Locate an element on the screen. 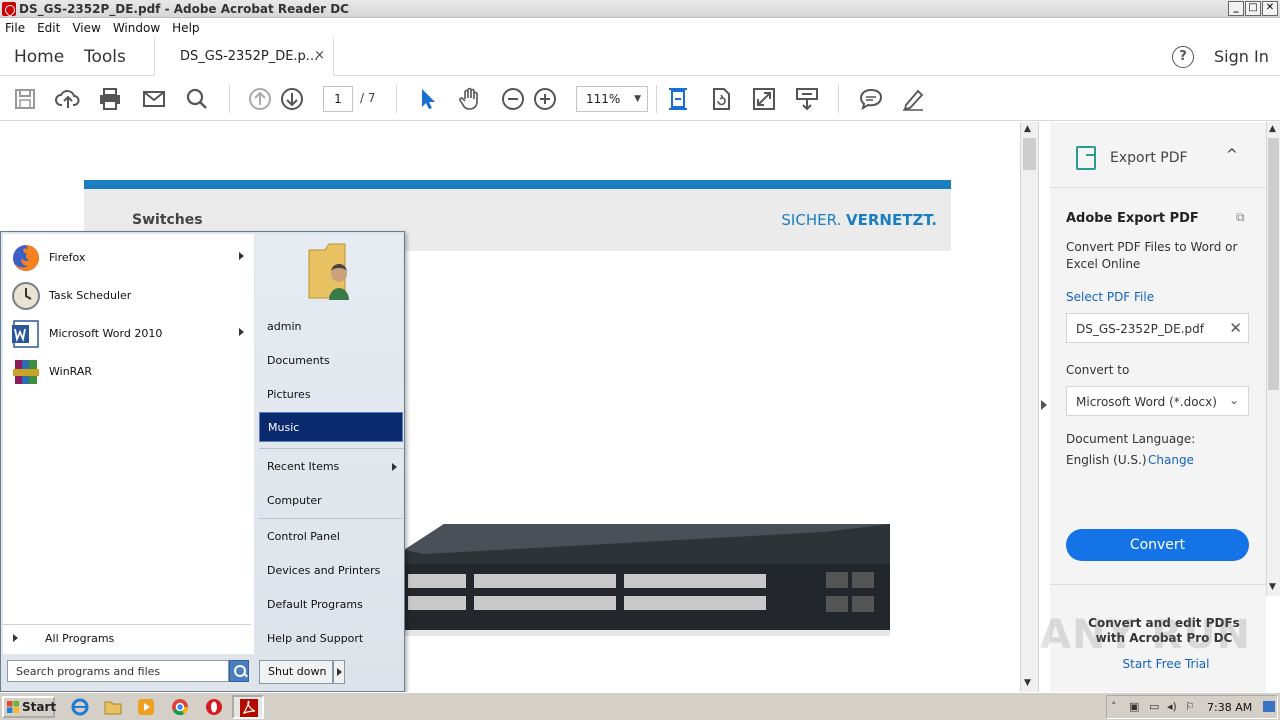  comment-icon is located at coordinates (871, 99).